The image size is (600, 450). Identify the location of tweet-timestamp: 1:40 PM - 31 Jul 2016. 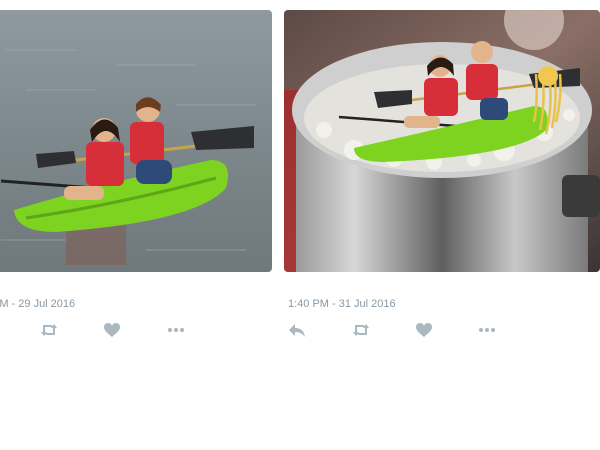
(342, 304).